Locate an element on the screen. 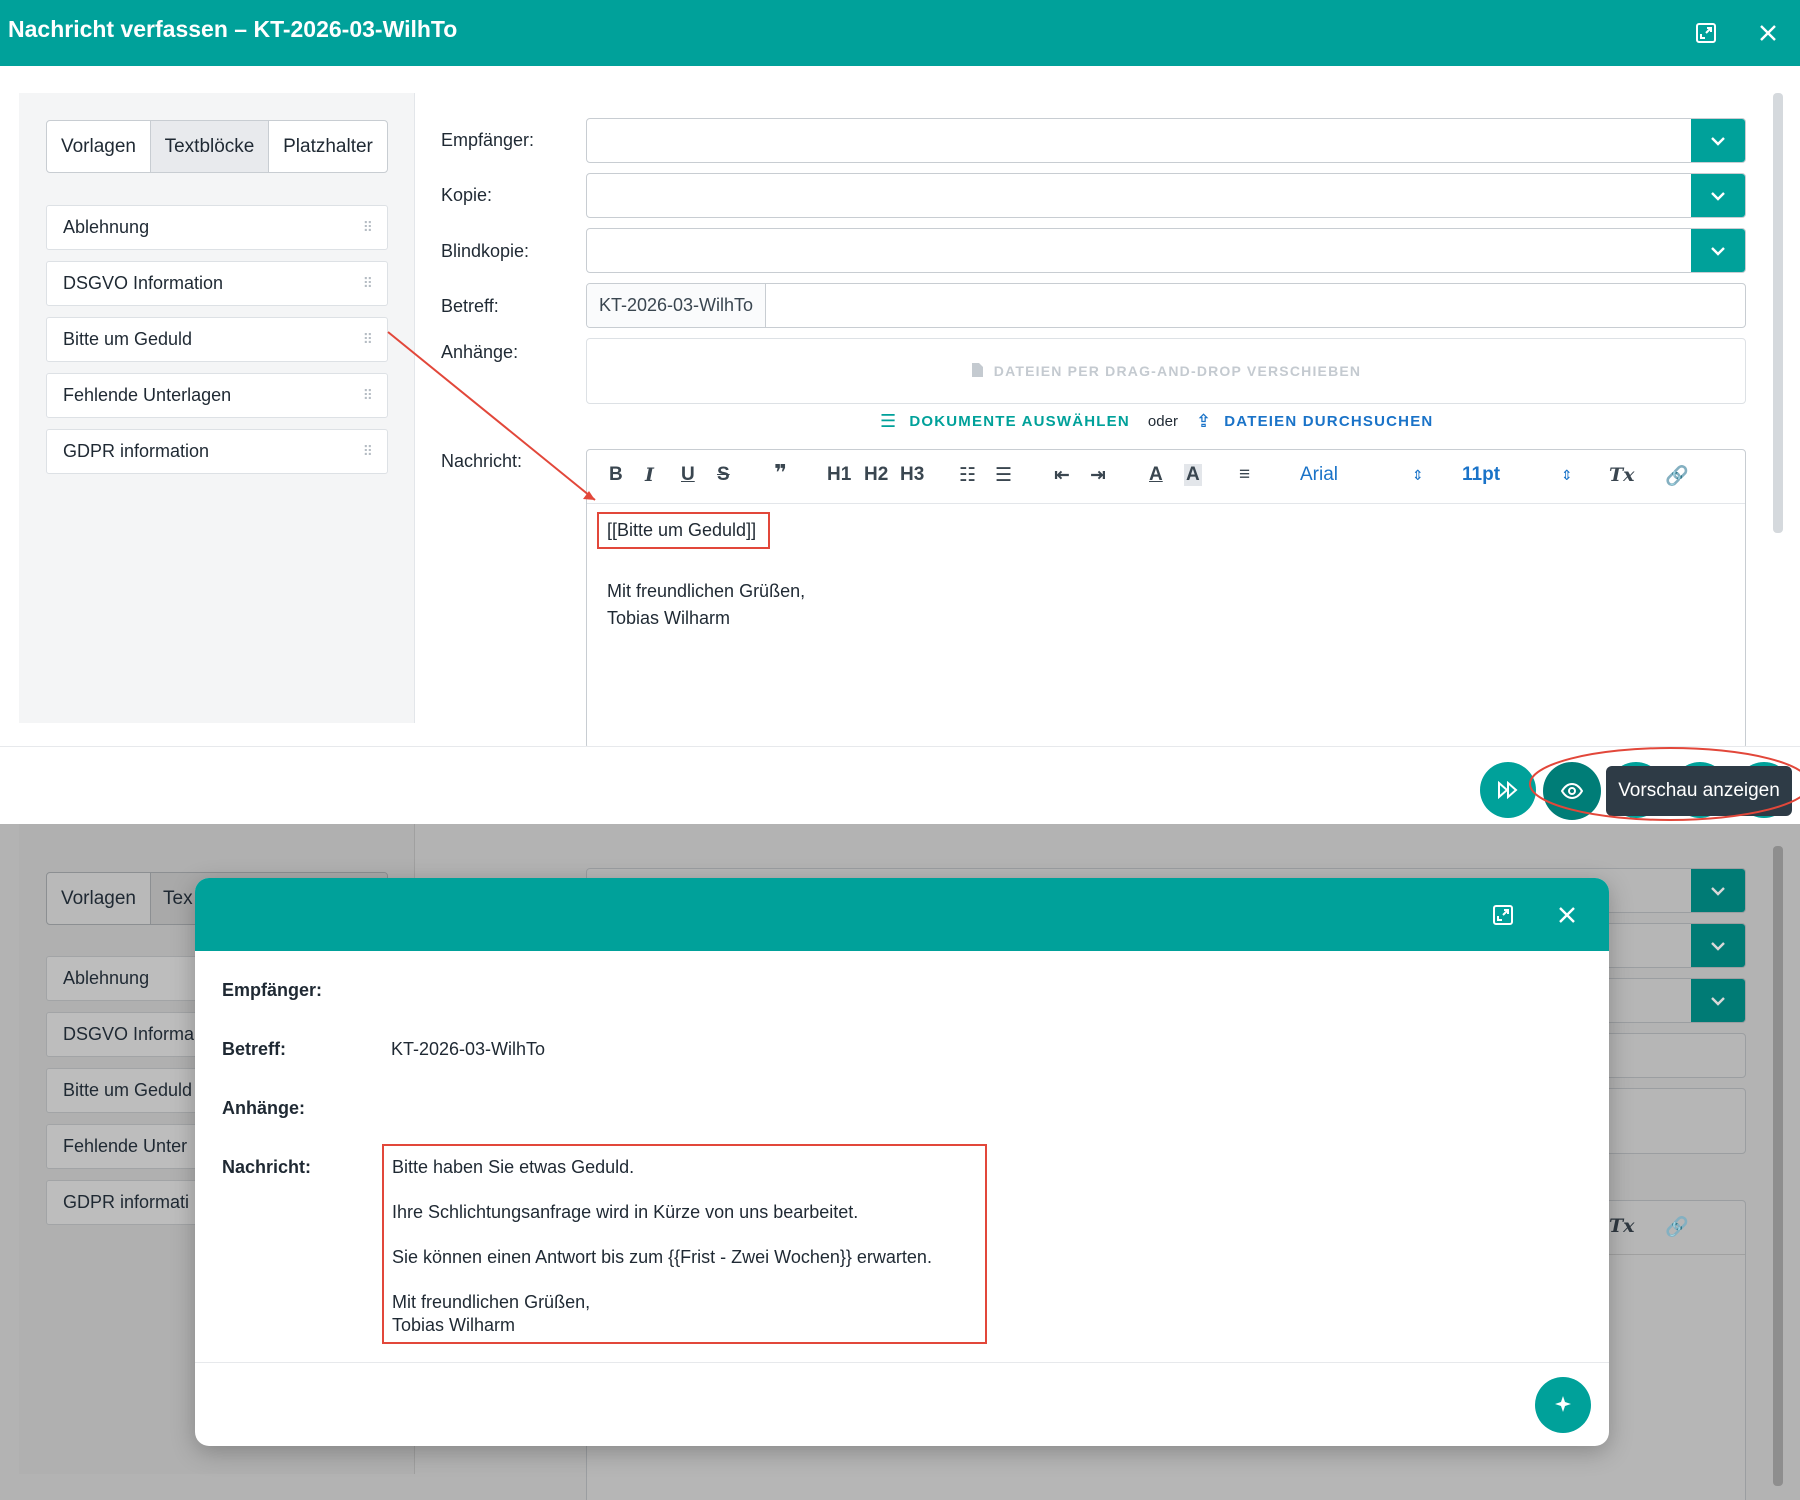 This screenshot has width=1800, height=1500. window-title: Nachricht verfassen – KT-2026-03-WilhTo is located at coordinates (233, 29).